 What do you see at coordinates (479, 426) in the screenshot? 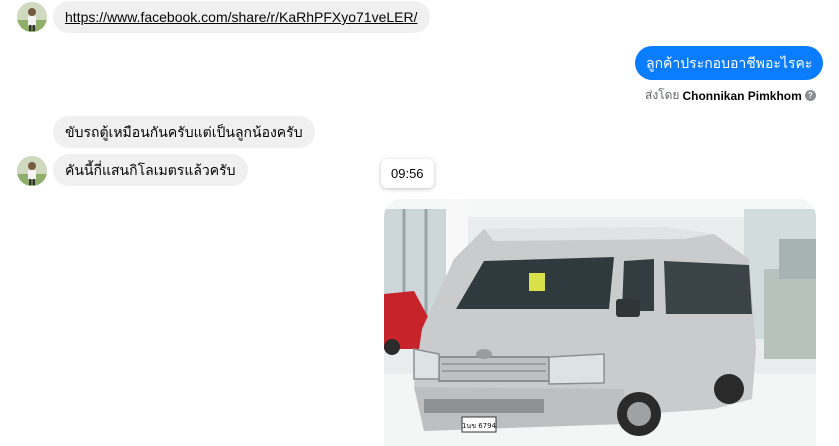
I see `license-plate: 1นข 6794` at bounding box center [479, 426].